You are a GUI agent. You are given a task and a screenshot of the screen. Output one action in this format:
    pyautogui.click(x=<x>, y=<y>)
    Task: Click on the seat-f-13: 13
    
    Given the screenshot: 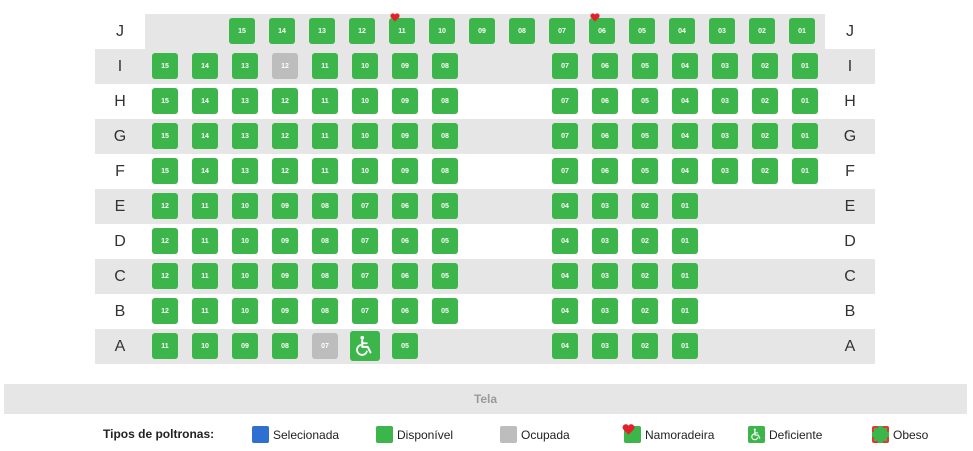 What is the action you would take?
    pyautogui.click(x=245, y=171)
    